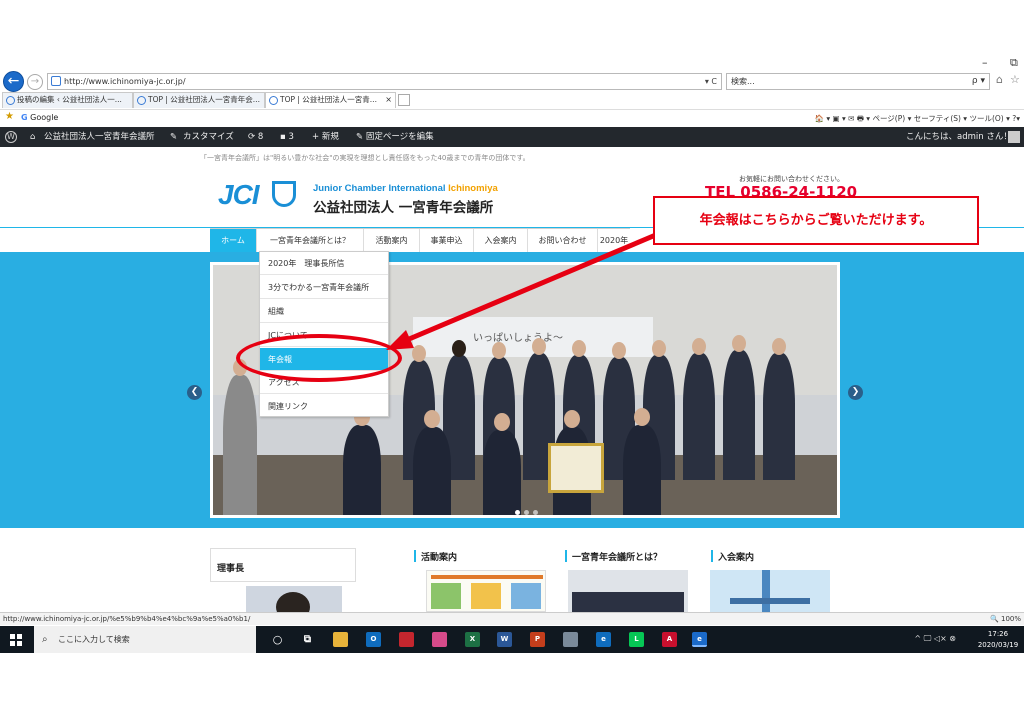 The width and height of the screenshot is (1024, 724). I want to click on menu-item-organization: 組織, so click(324, 311).